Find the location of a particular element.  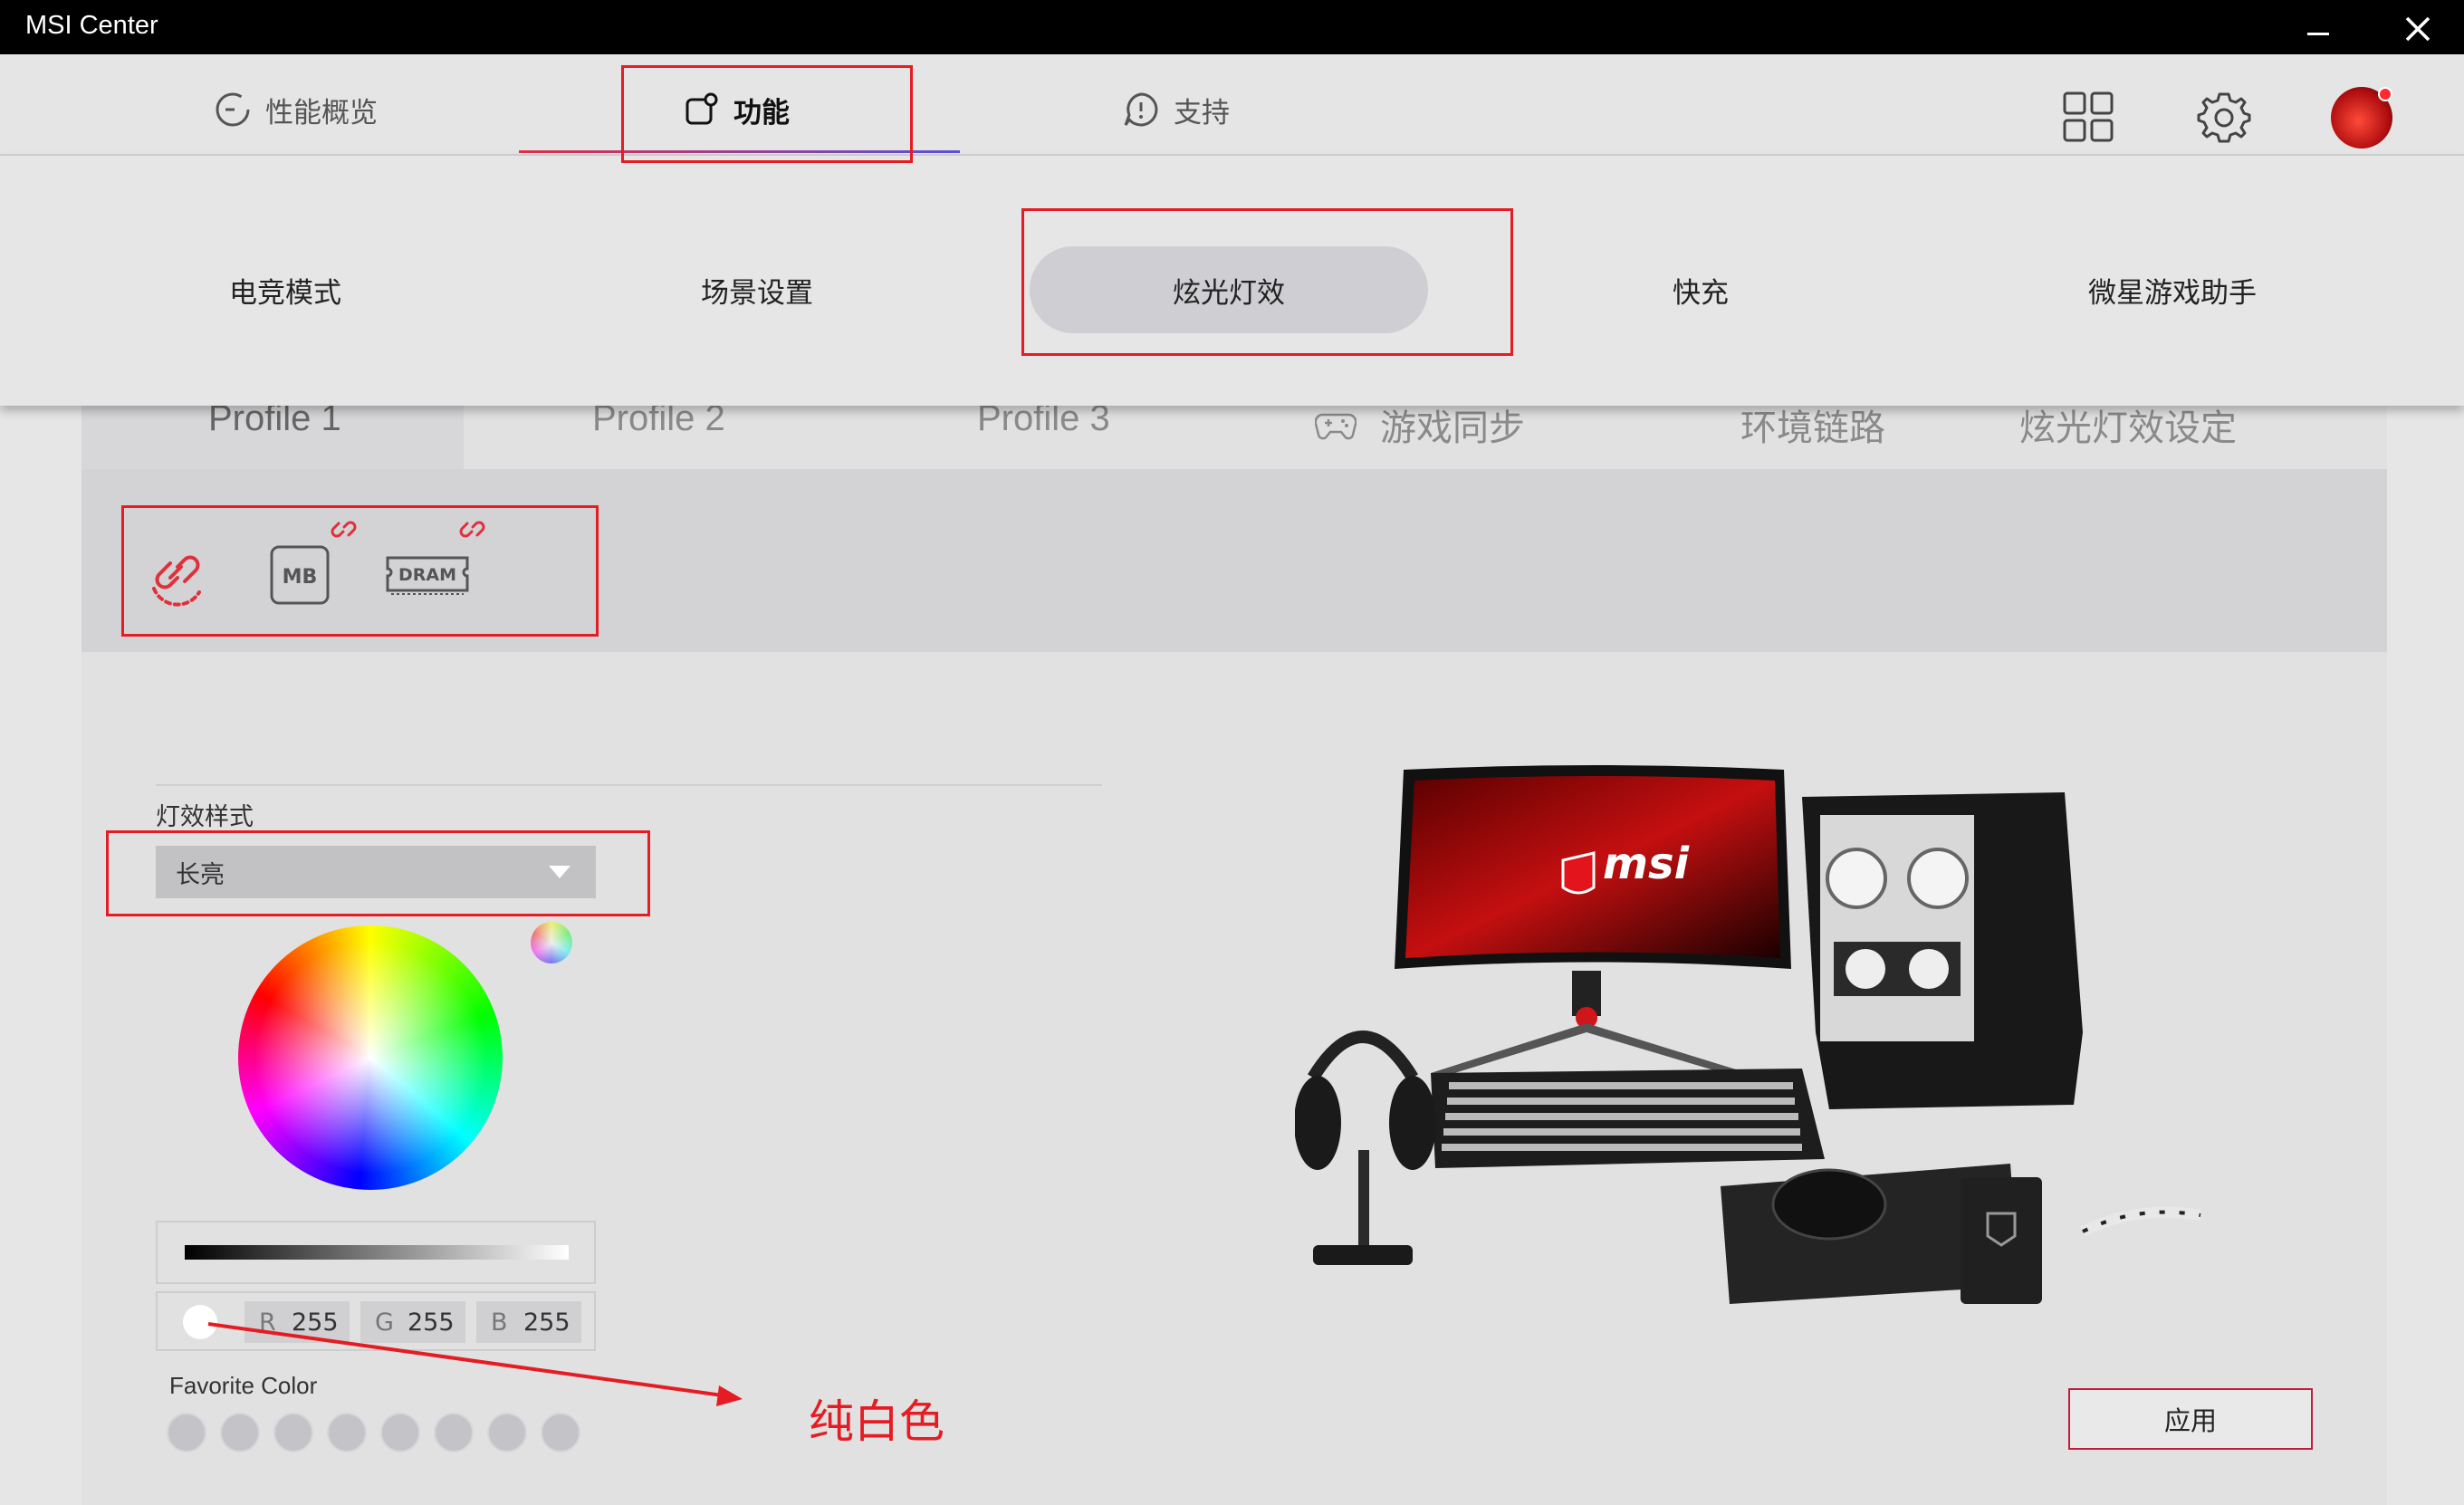

submenu-game-assistant: 微星游戏助手 is located at coordinates (2172, 289).